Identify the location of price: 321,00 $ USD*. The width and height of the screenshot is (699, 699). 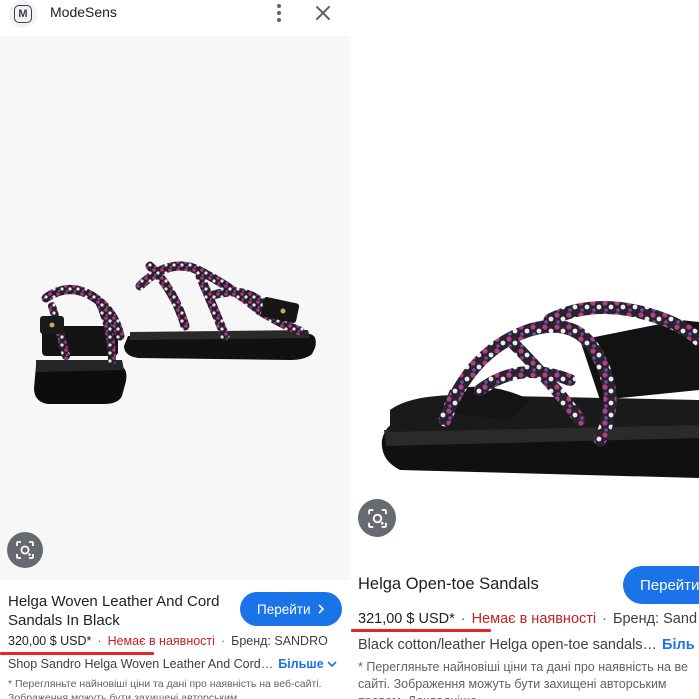
(406, 619).